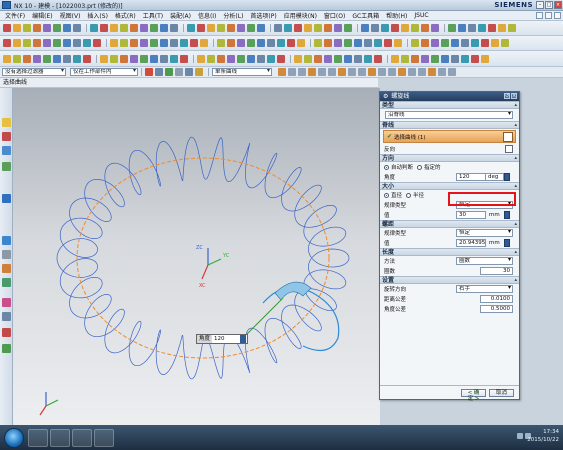 This screenshot has height=450, width=563. I want to click on menu-insert: 插入(S), so click(97, 15).